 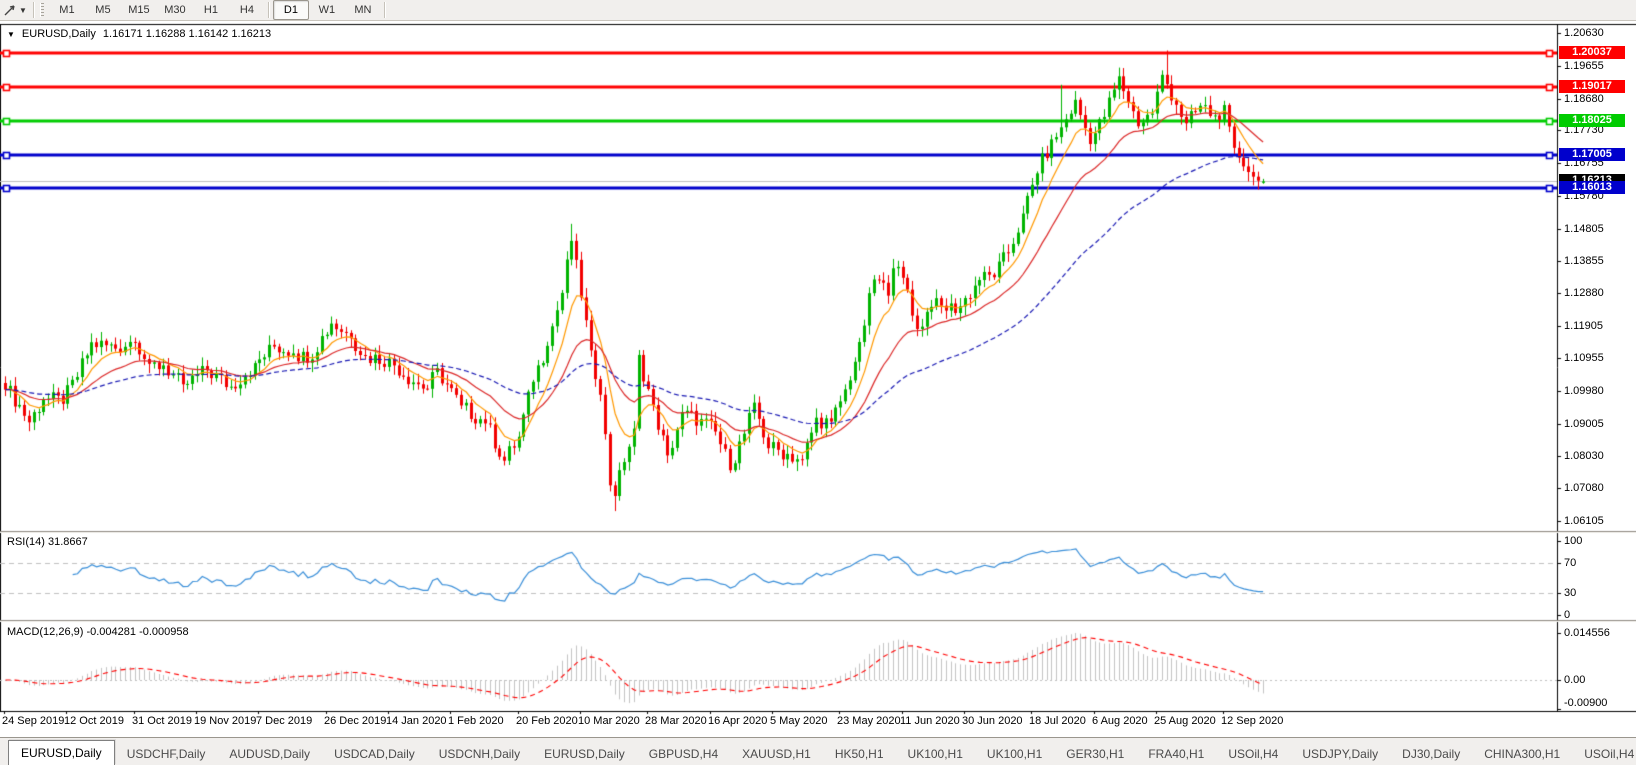 I want to click on timeframe-button-h1: H1, so click(x=211, y=10).